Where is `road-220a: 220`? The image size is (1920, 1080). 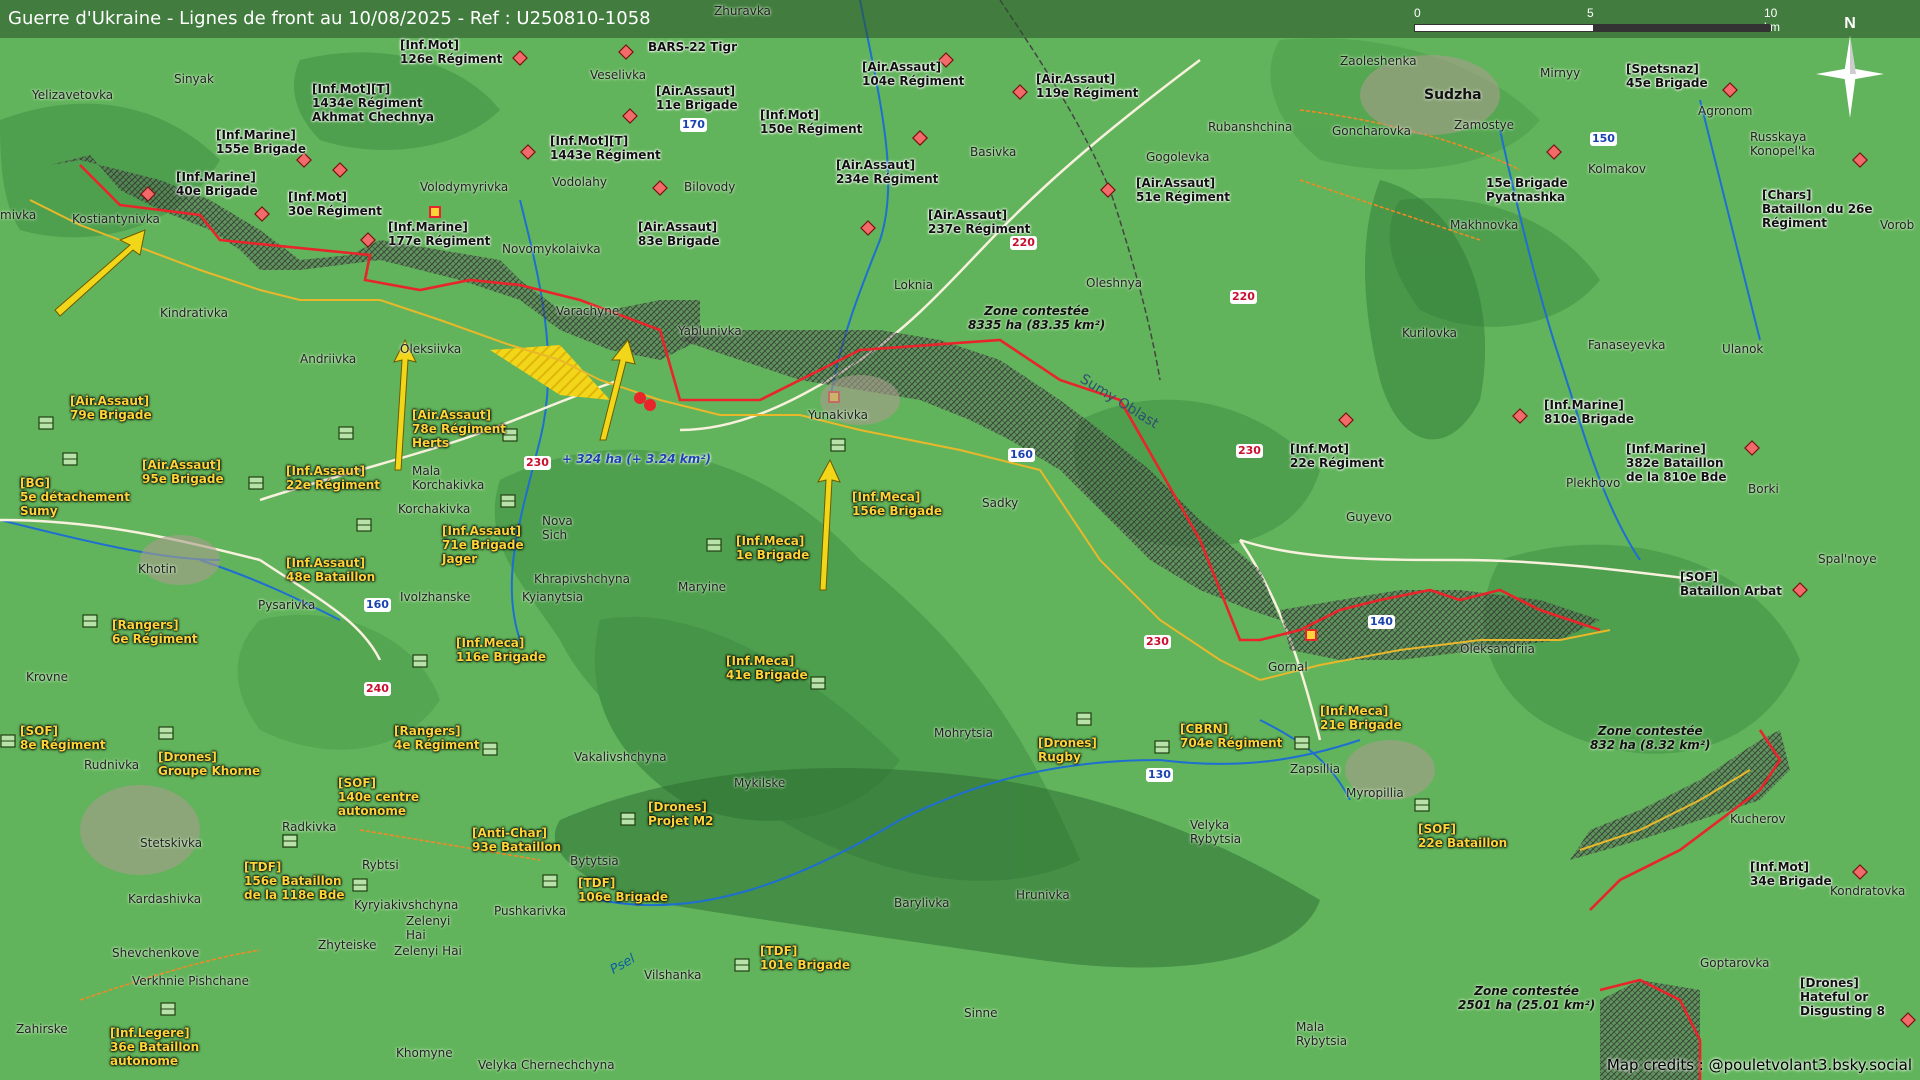 road-220a: 220 is located at coordinates (1023, 243).